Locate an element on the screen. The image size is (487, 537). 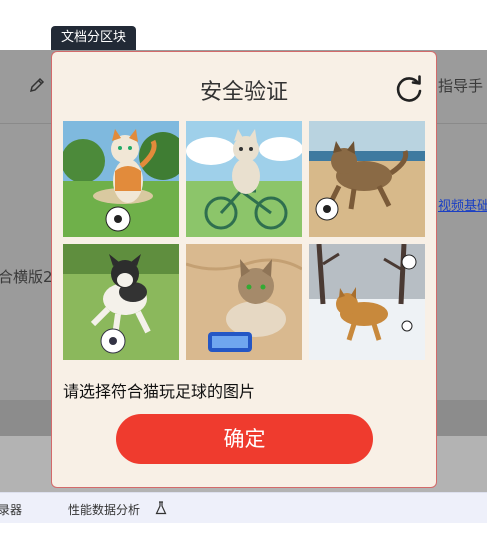
captcha-prompt: 请选择符合猫玩足球的图片 is located at coordinates (159, 391).